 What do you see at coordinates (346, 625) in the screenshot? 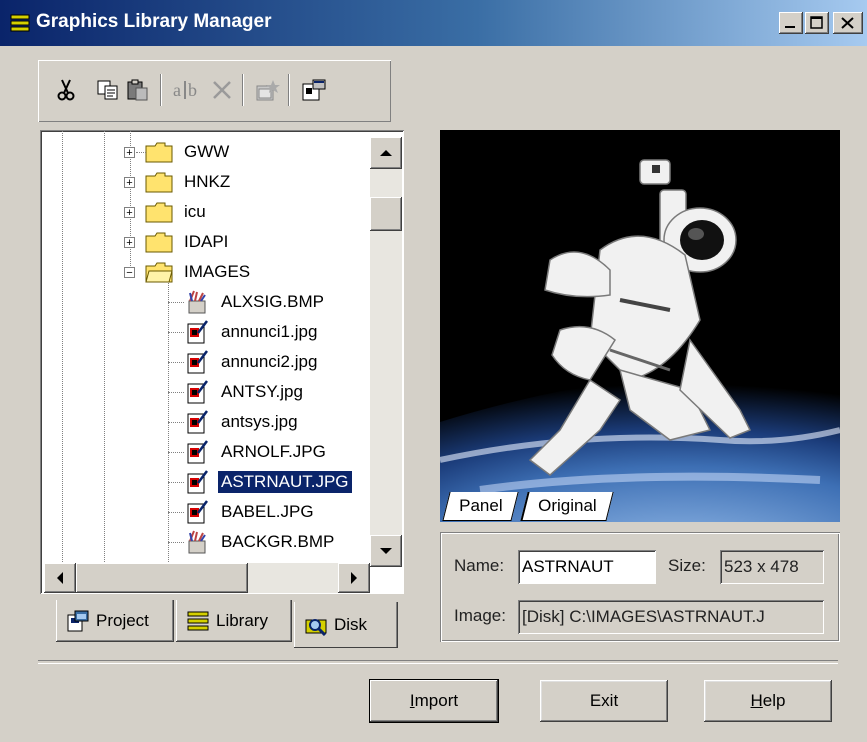
I see `tab-disk: Disk` at bounding box center [346, 625].